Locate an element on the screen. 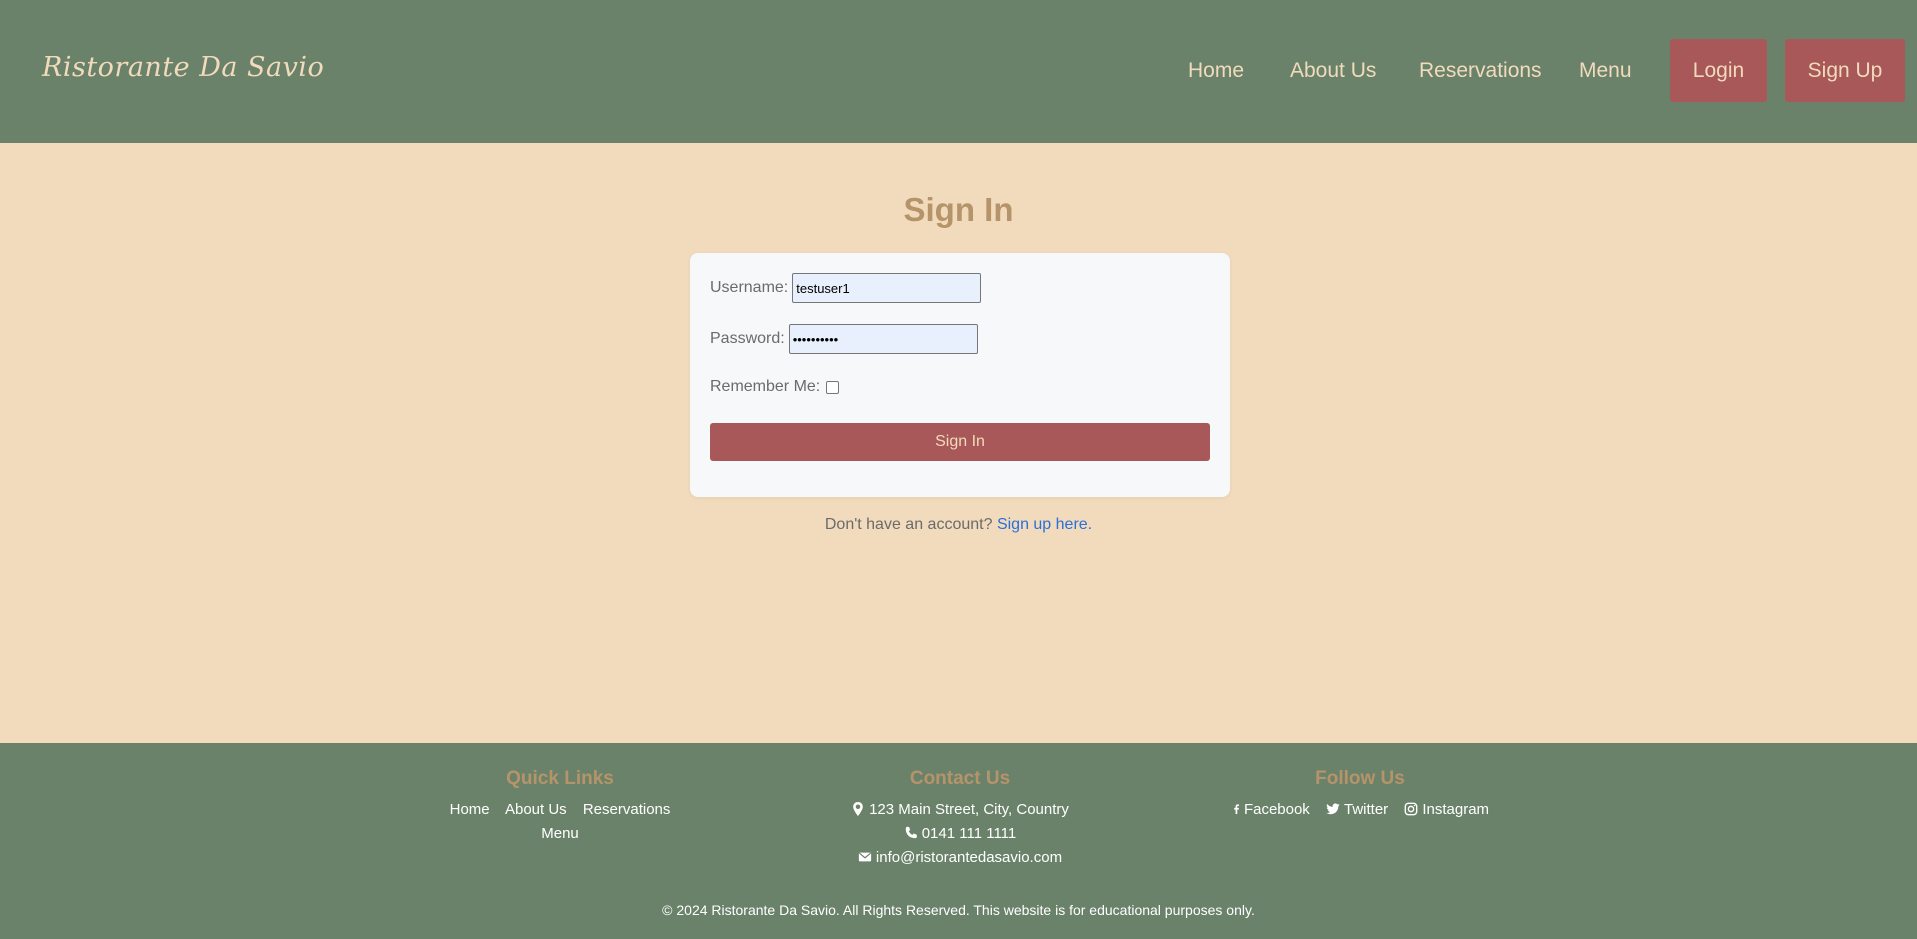 This screenshot has width=1917, height=939. username-label: Username: is located at coordinates (749, 287).